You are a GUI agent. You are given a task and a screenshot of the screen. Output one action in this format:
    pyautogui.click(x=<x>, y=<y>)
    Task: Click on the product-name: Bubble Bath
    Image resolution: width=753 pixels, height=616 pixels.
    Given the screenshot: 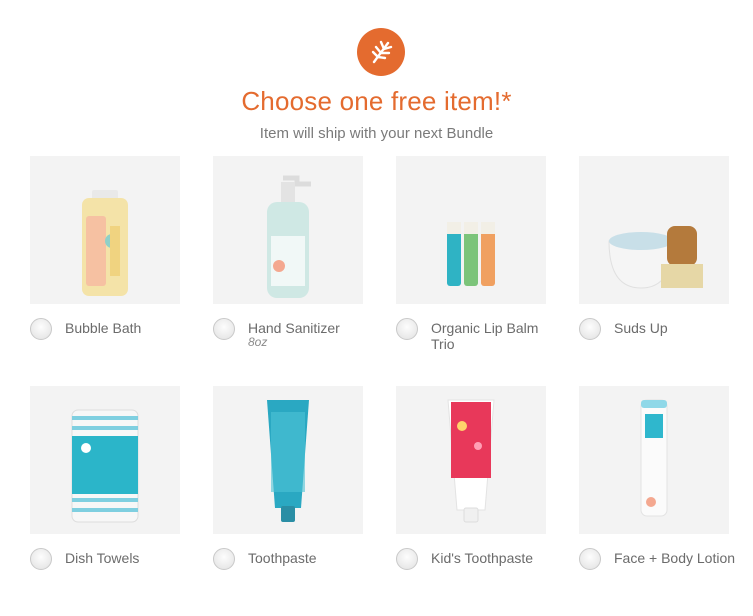 What is the action you would take?
    pyautogui.click(x=103, y=328)
    